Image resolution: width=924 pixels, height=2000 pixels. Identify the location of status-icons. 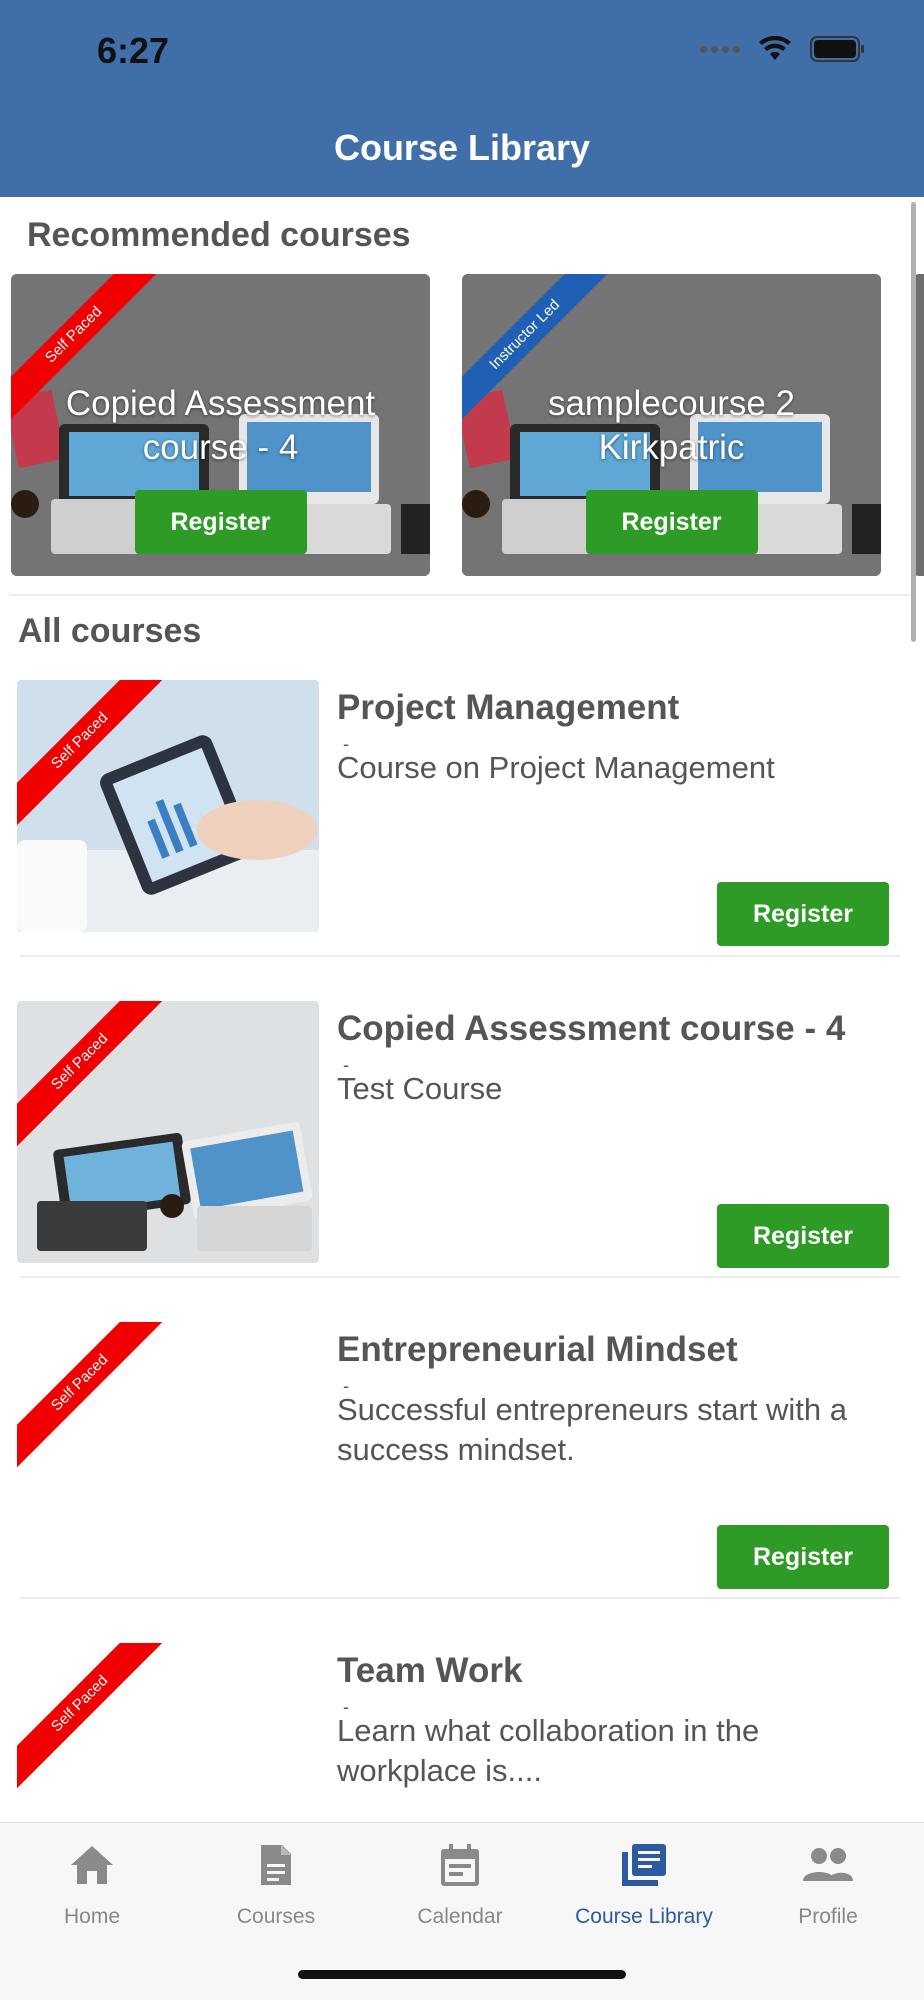
(783, 49).